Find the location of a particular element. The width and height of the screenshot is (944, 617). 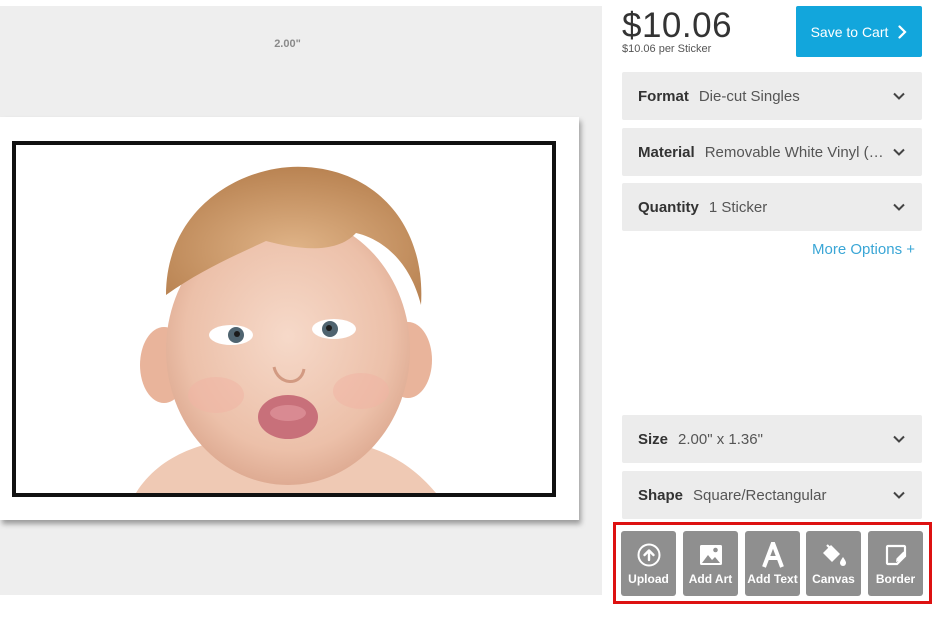

option-material-key: Material is located at coordinates (666, 152).